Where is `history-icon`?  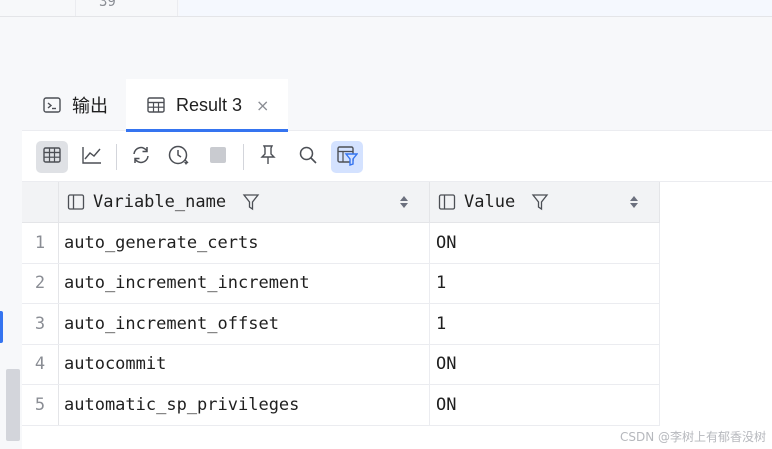
history-icon is located at coordinates (179, 157).